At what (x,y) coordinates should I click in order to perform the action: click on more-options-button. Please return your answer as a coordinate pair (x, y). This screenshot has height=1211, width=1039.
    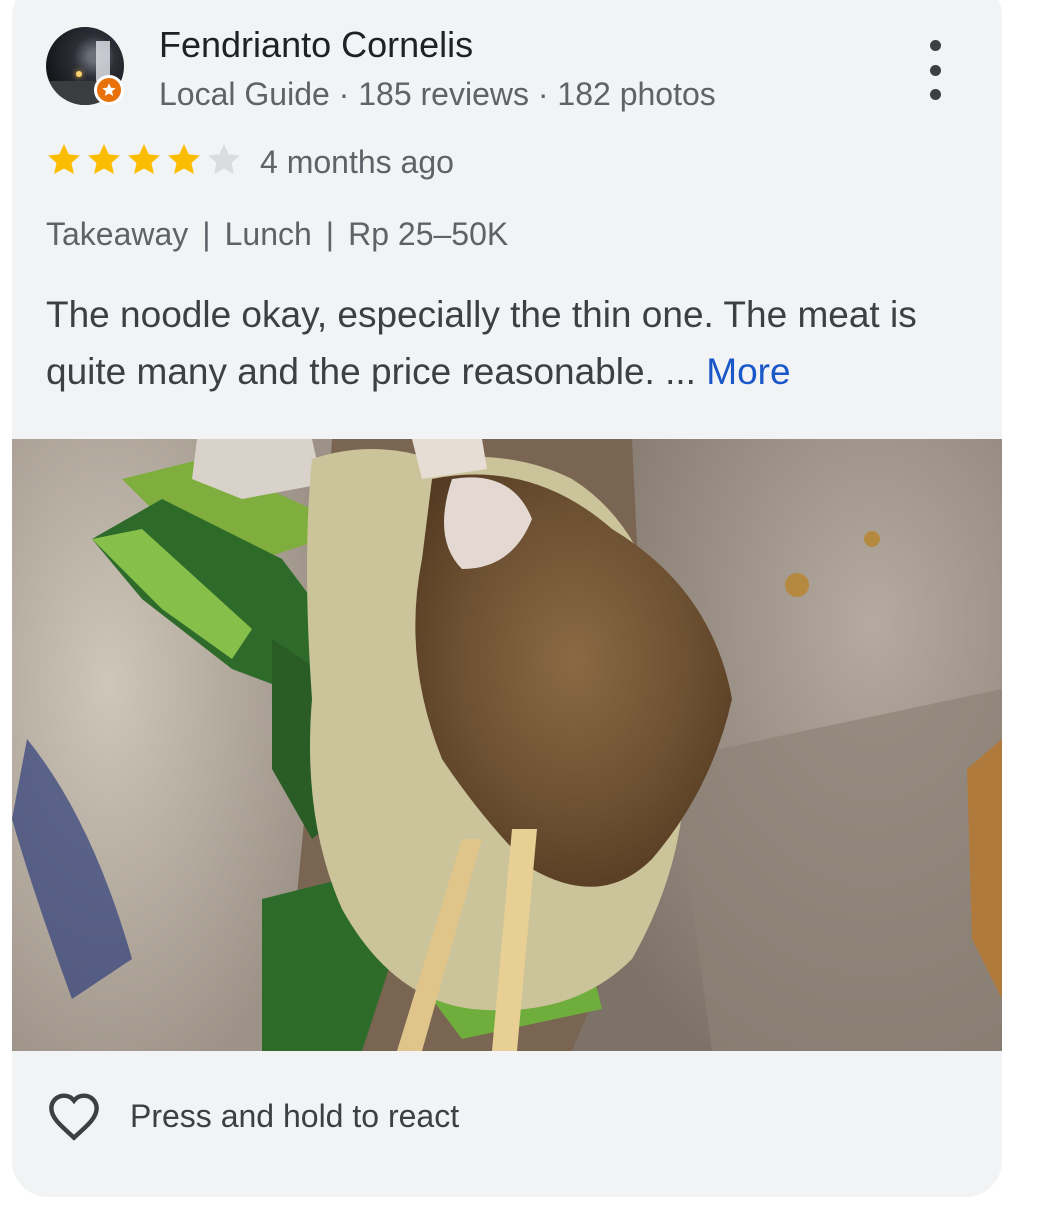
    Looking at the image, I should click on (935, 70).